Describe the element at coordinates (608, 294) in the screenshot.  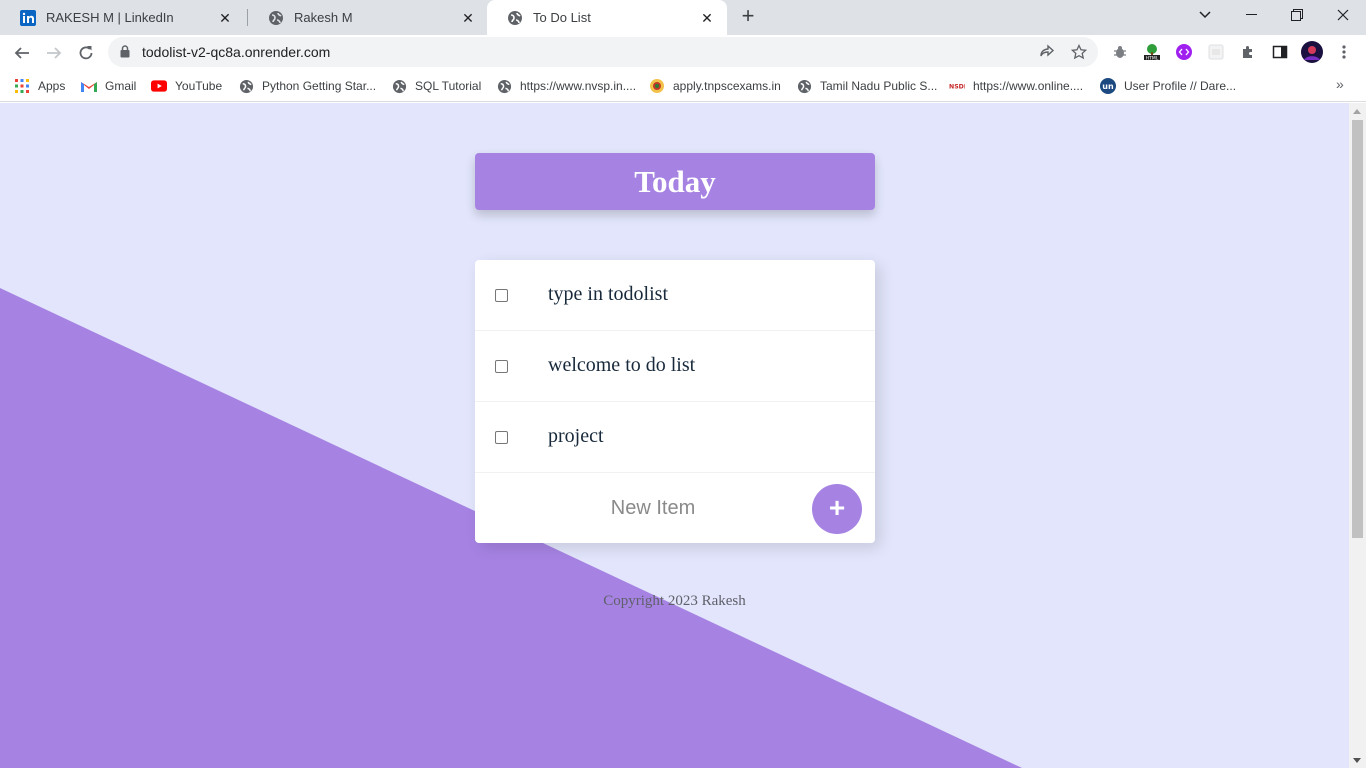
I see `item-text: type in todolist` at that location.